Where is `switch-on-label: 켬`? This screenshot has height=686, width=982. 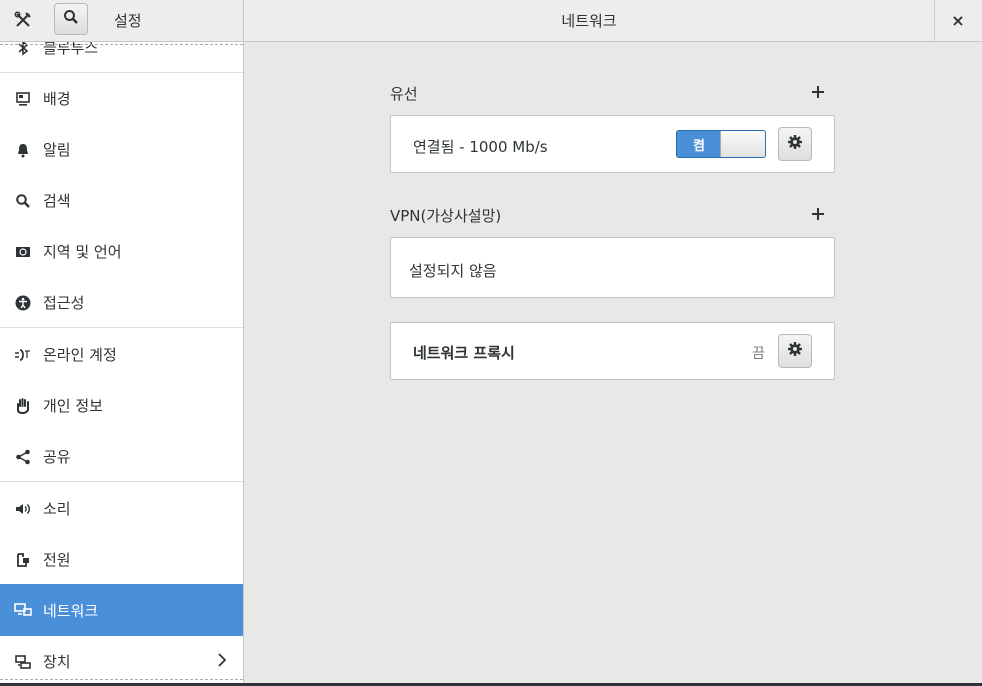
switch-on-label: 켬 is located at coordinates (699, 146).